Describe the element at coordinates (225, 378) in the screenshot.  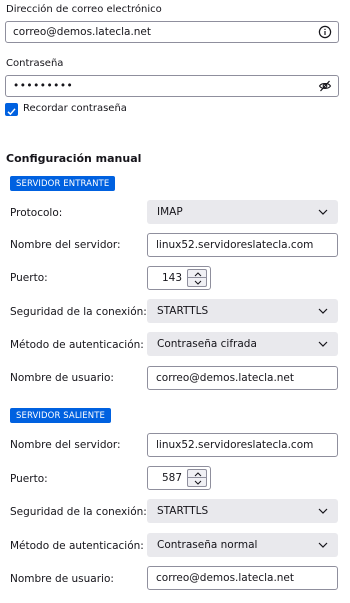
I see `incoming-username-value: correo@demos.latecla.net` at that location.